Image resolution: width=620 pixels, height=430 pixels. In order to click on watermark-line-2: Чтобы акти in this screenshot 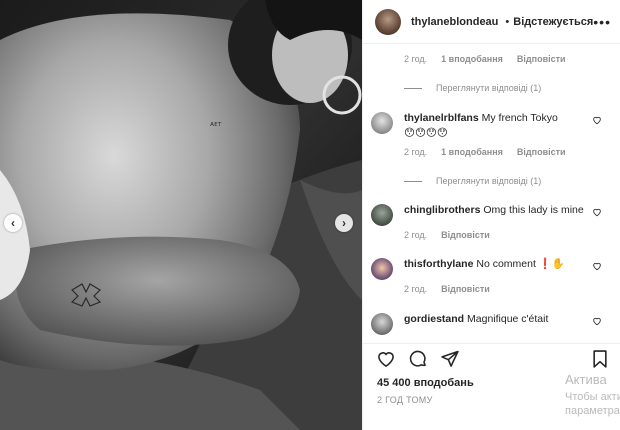, I will do `click(592, 397)`.